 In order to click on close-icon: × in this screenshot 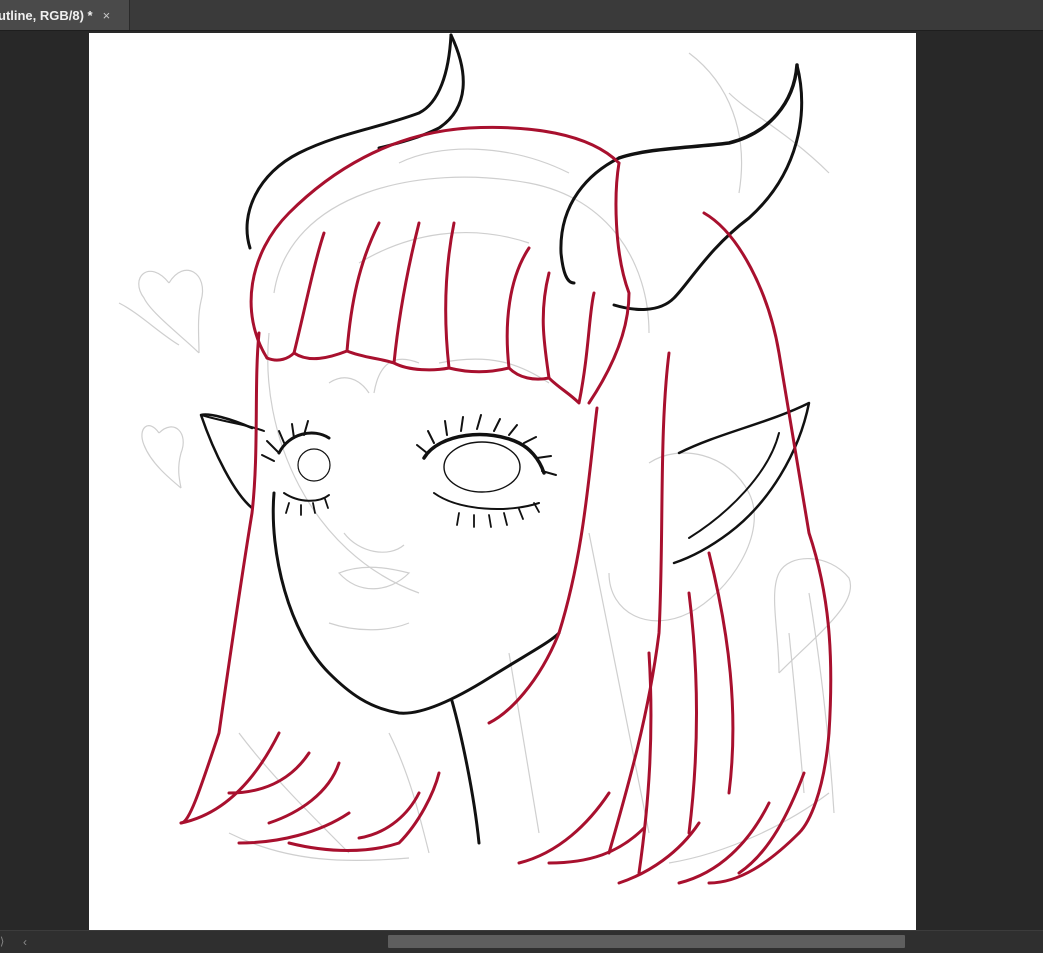, I will do `click(107, 15)`.